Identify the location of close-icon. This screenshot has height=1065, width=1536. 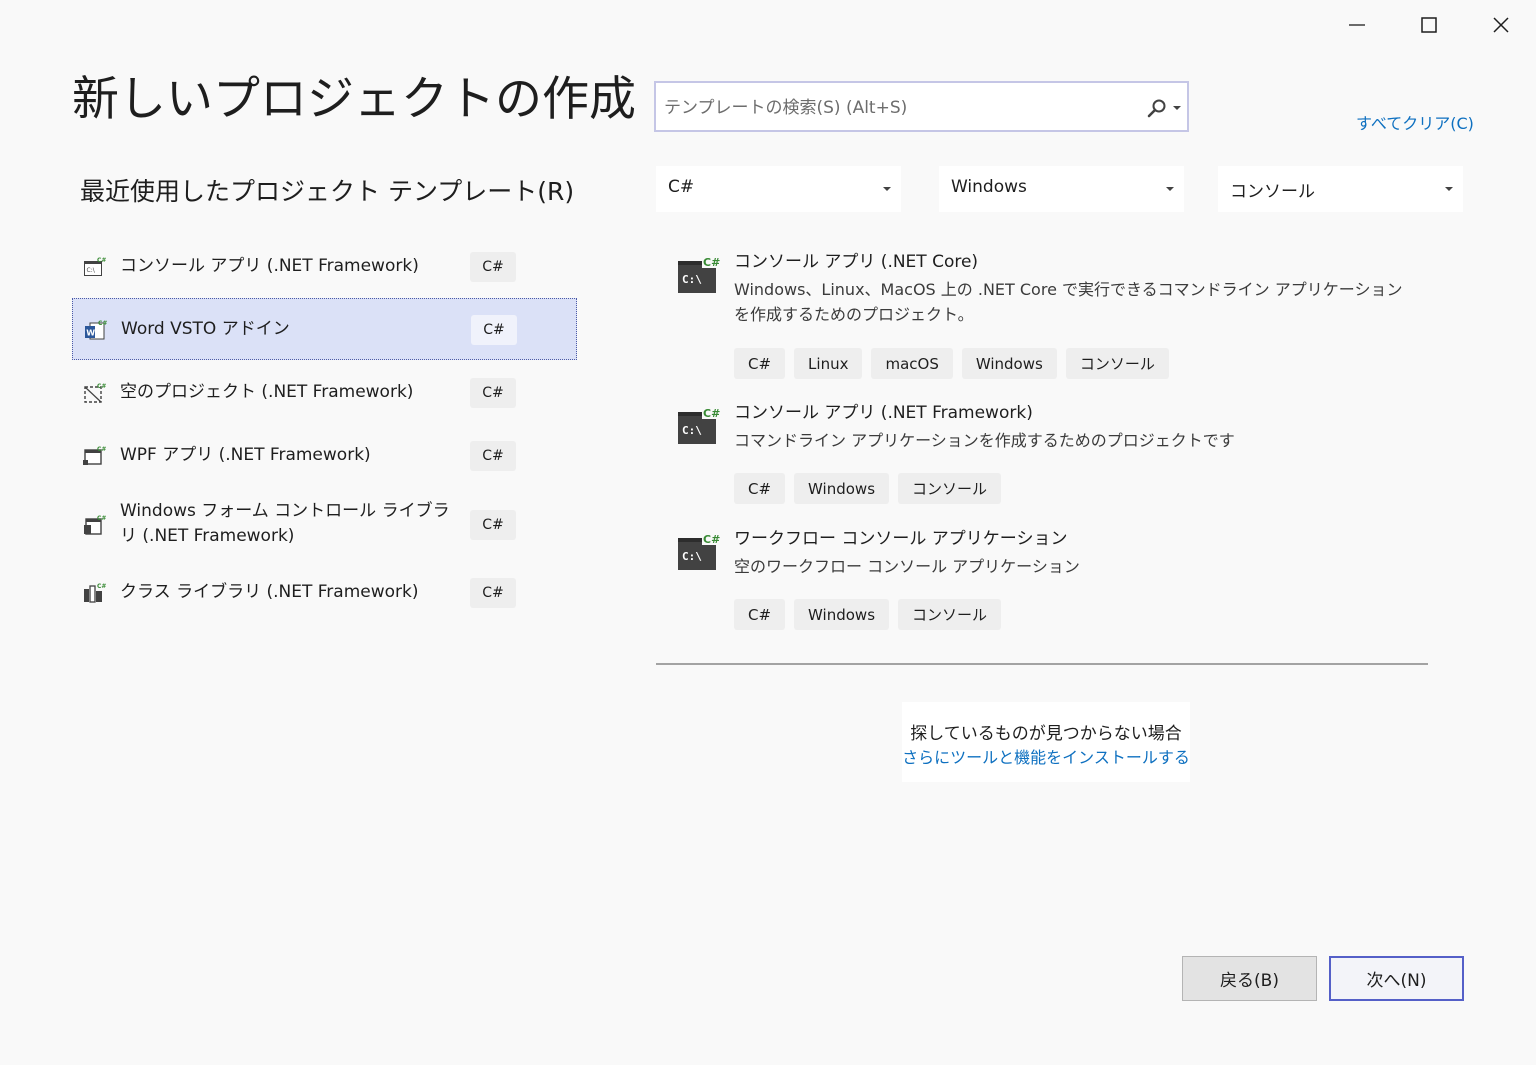
(1501, 25).